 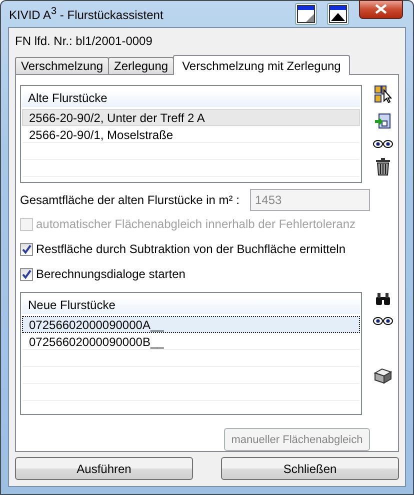 What do you see at coordinates (383, 94) in the screenshot?
I see `select-icon` at bounding box center [383, 94].